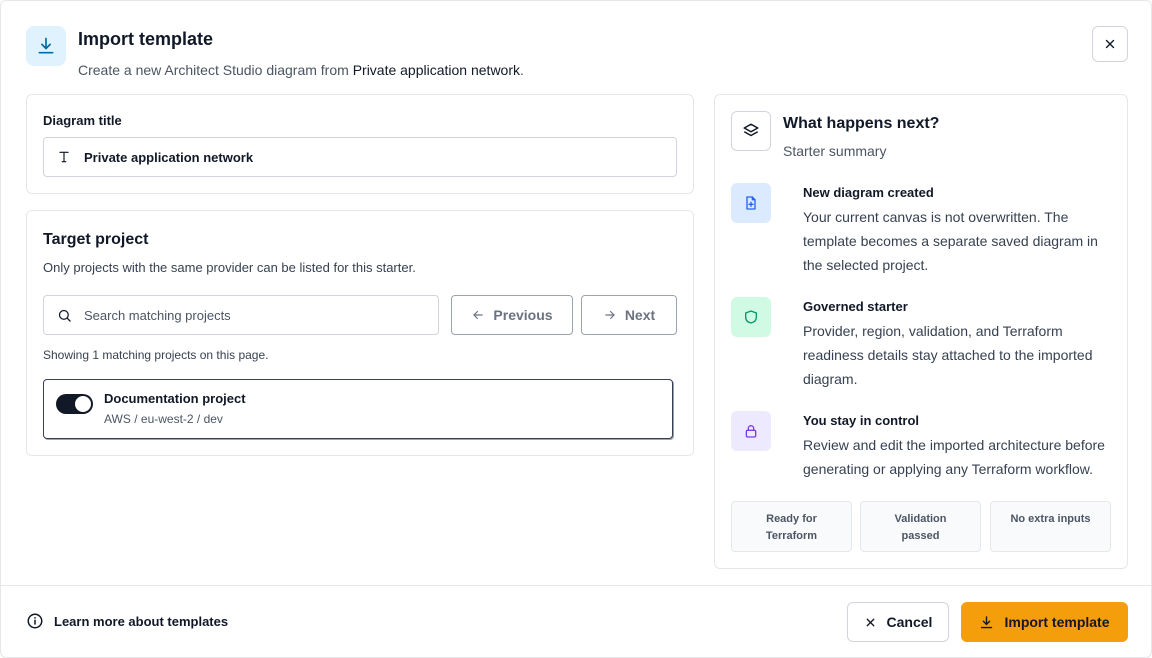 The height and width of the screenshot is (658, 1152). I want to click on badge-no-extra-inputs: No extra inputs, so click(1050, 526).